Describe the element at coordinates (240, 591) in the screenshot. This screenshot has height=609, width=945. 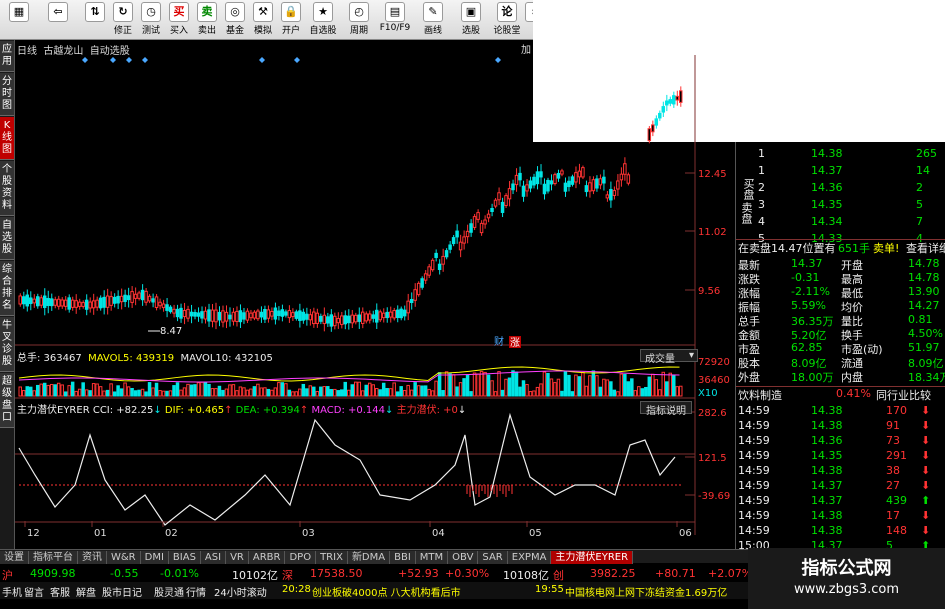
I see `status-item-7: 24小时滚动` at that location.